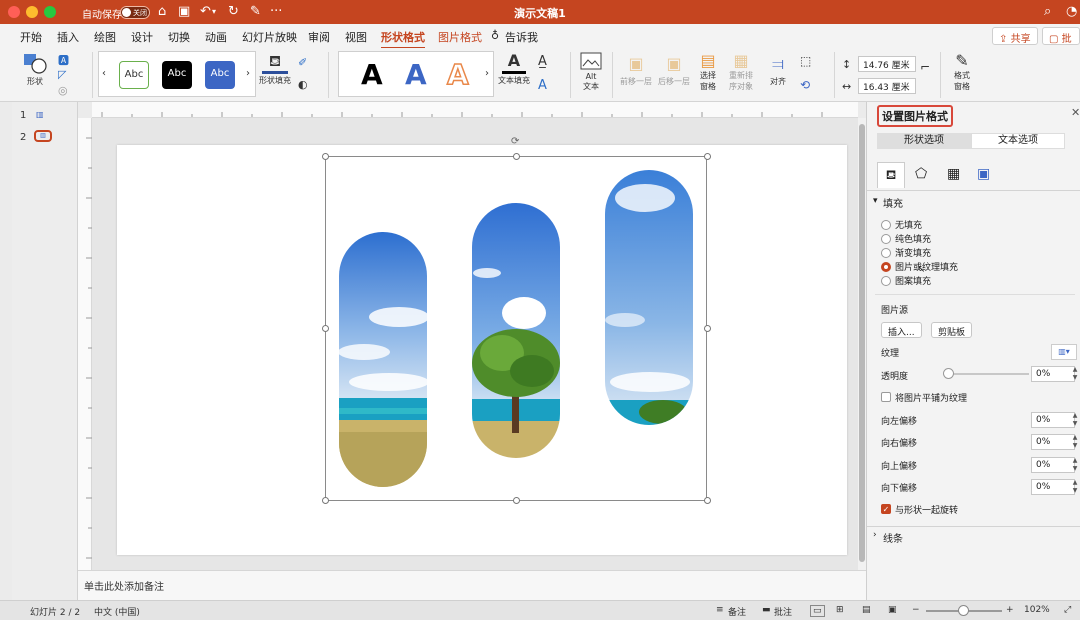 This screenshot has height=620, width=1080. What do you see at coordinates (886, 281) in the screenshot?
I see `pattern-fill-radio` at bounding box center [886, 281].